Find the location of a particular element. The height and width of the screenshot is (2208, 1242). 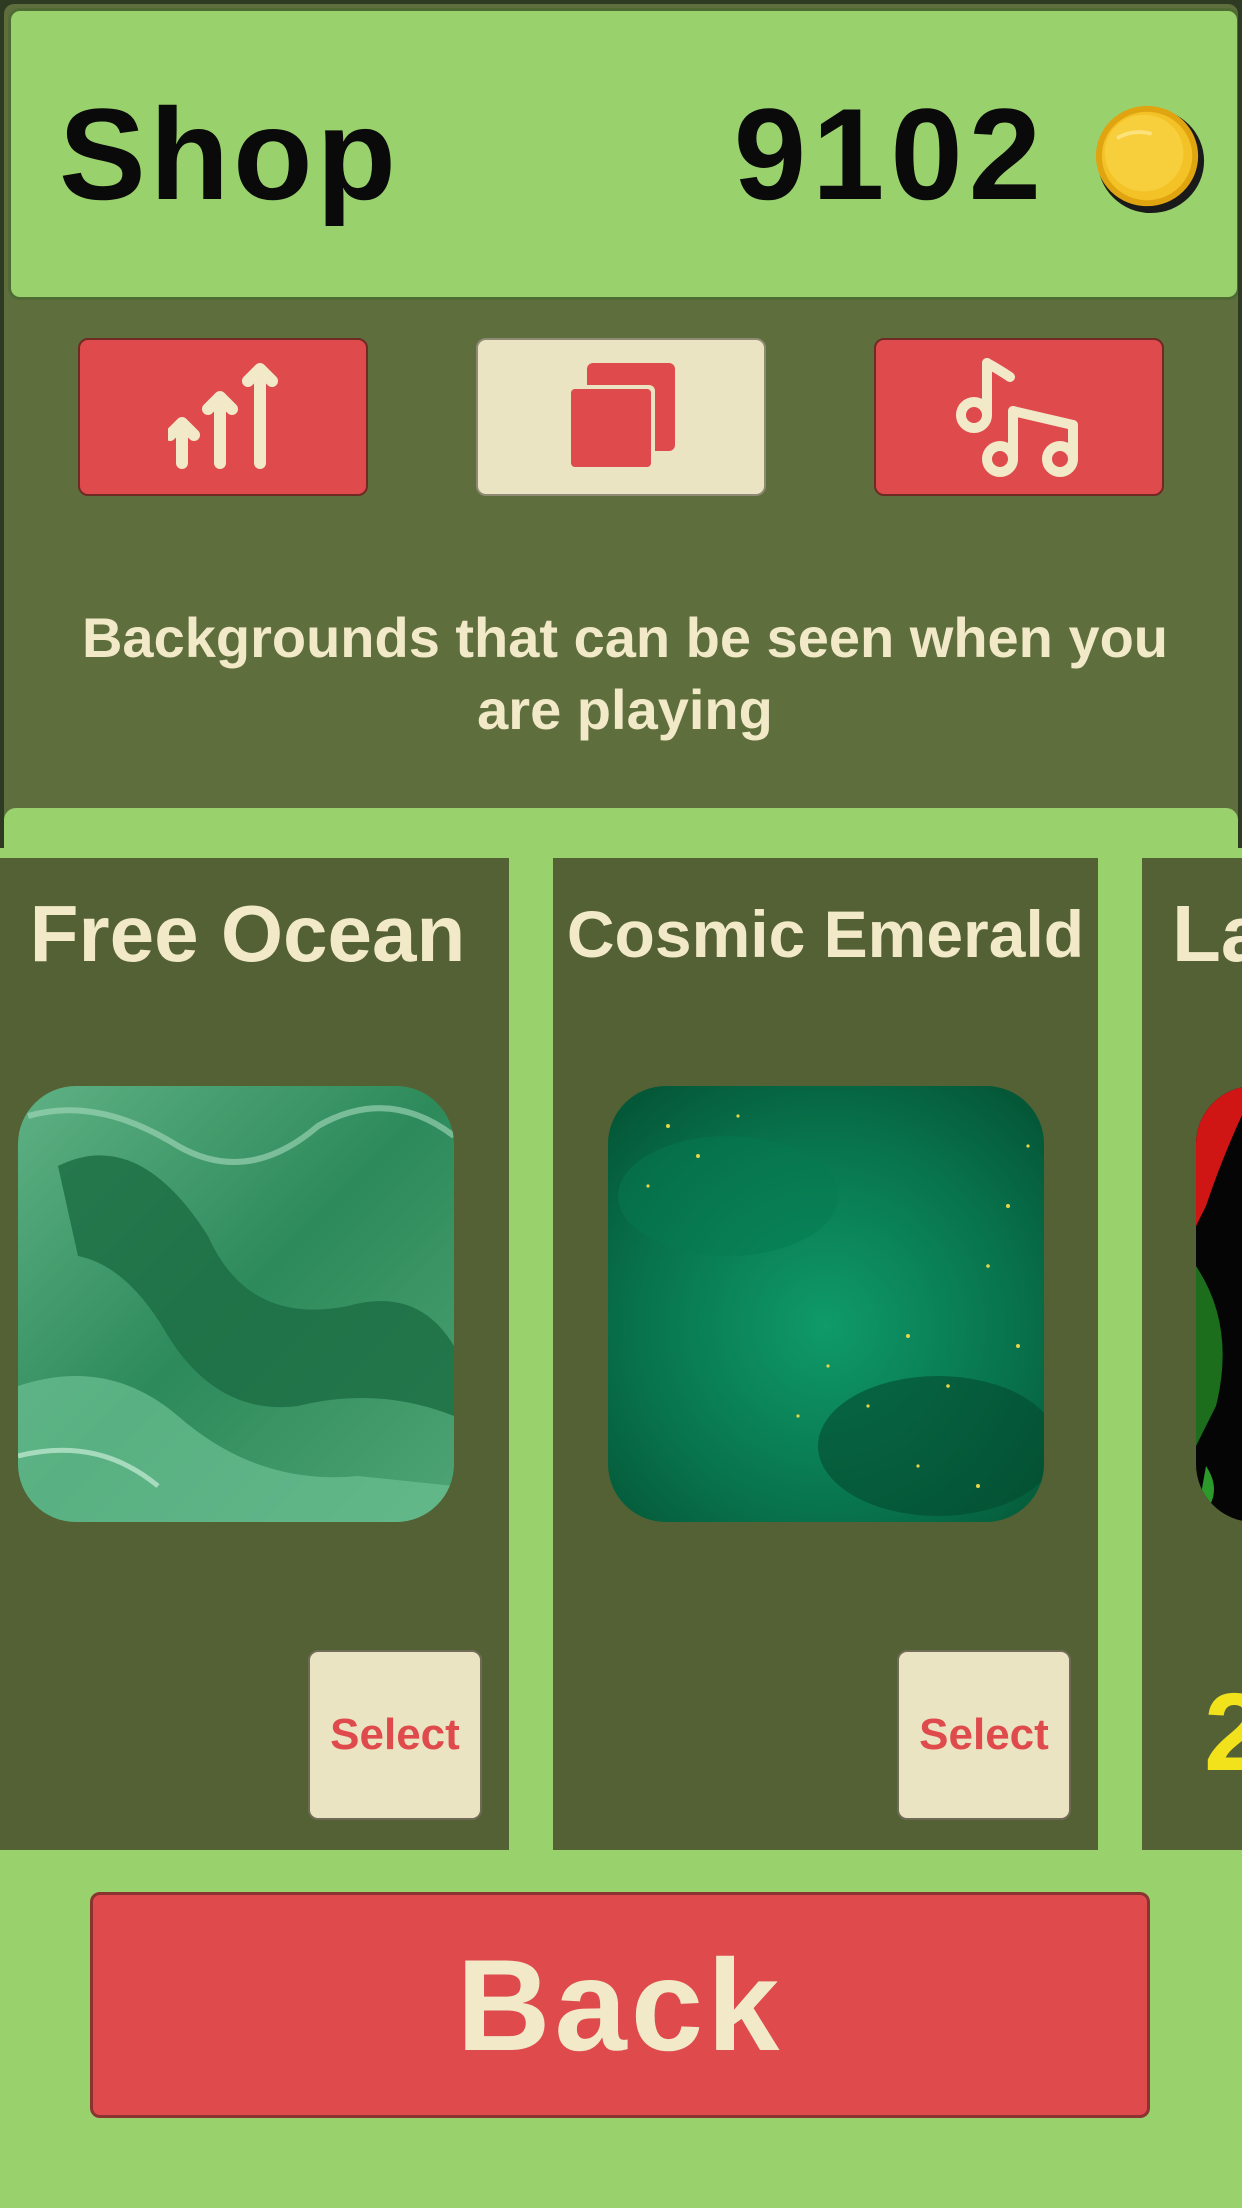

item-price: 2 is located at coordinates (1223, 1732).